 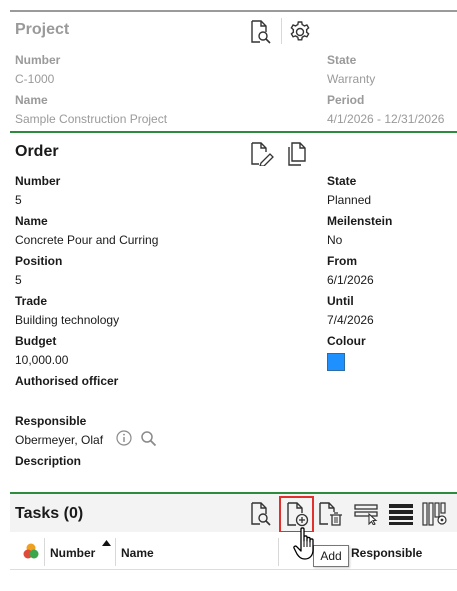 What do you see at coordinates (49, 513) in the screenshot?
I see `tasks-title: Tasks (0)` at bounding box center [49, 513].